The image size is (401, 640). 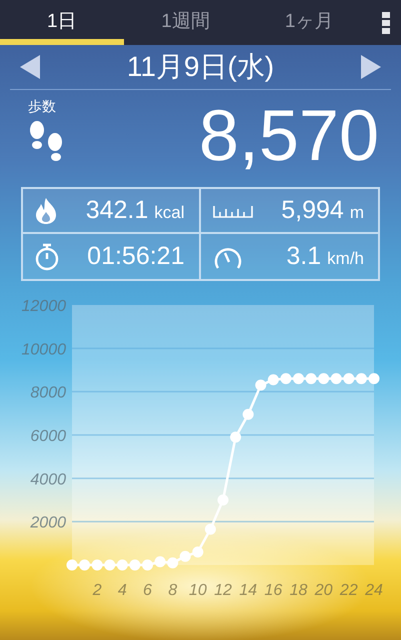 I want to click on x-axis-label: 6, so click(x=147, y=590).